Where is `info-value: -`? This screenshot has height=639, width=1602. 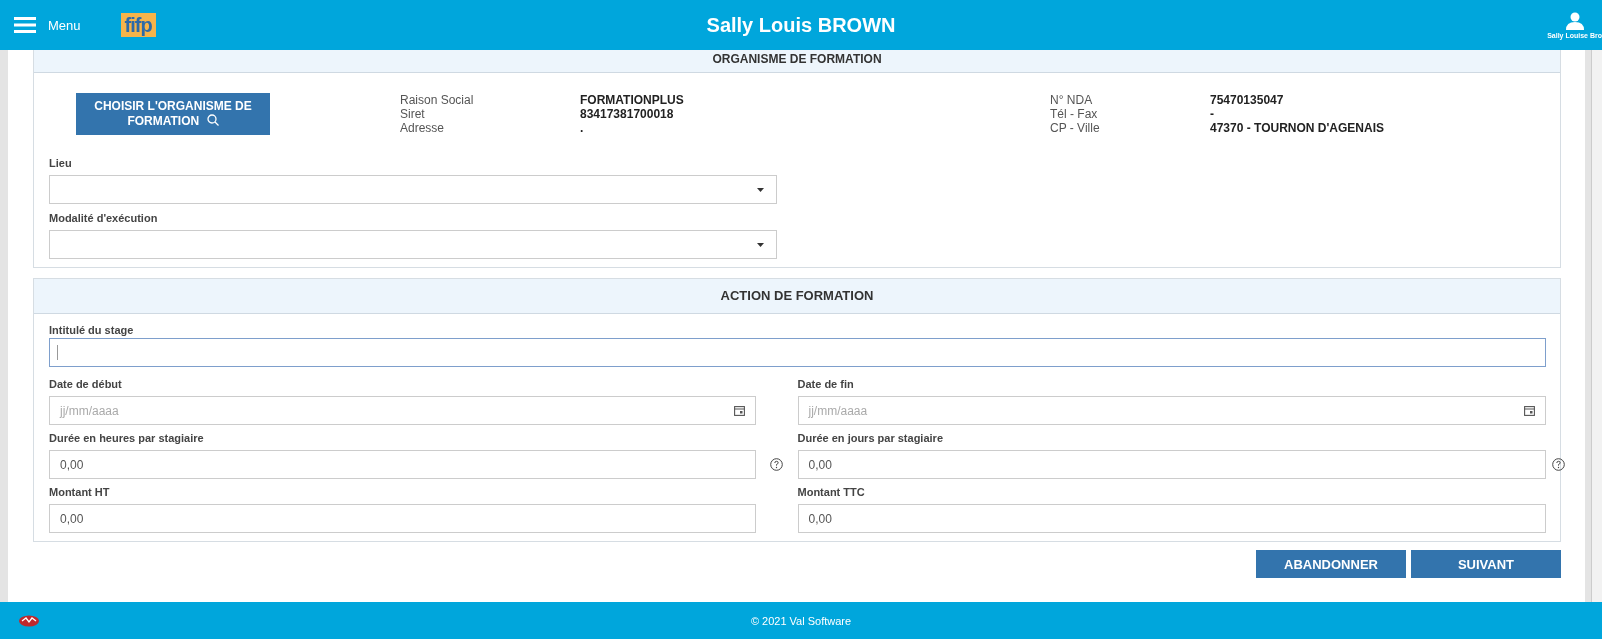
info-value: - is located at coordinates (1212, 114).